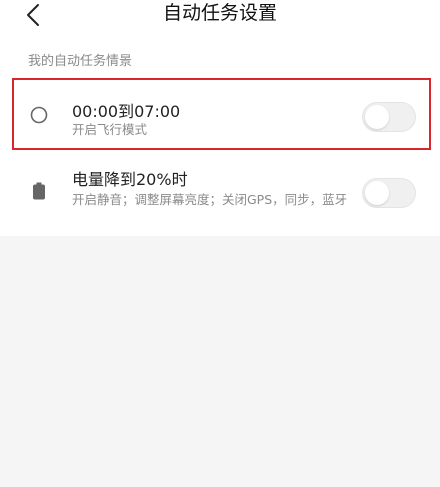 The height and width of the screenshot is (487, 440). I want to click on section-label: 我的自动任务情景, so click(80, 61).